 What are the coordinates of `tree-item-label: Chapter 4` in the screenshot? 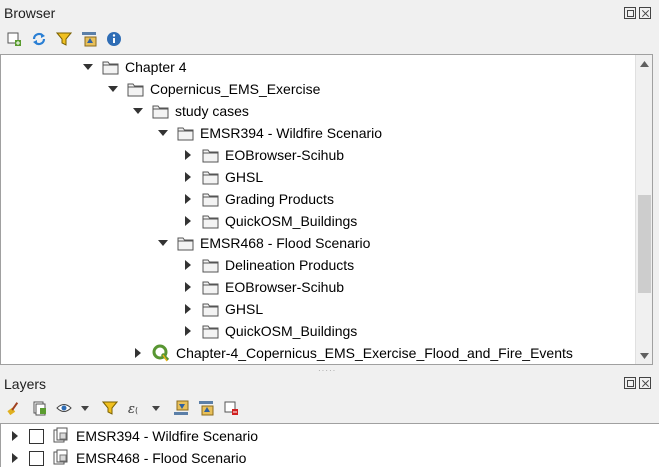 It's located at (156, 67).